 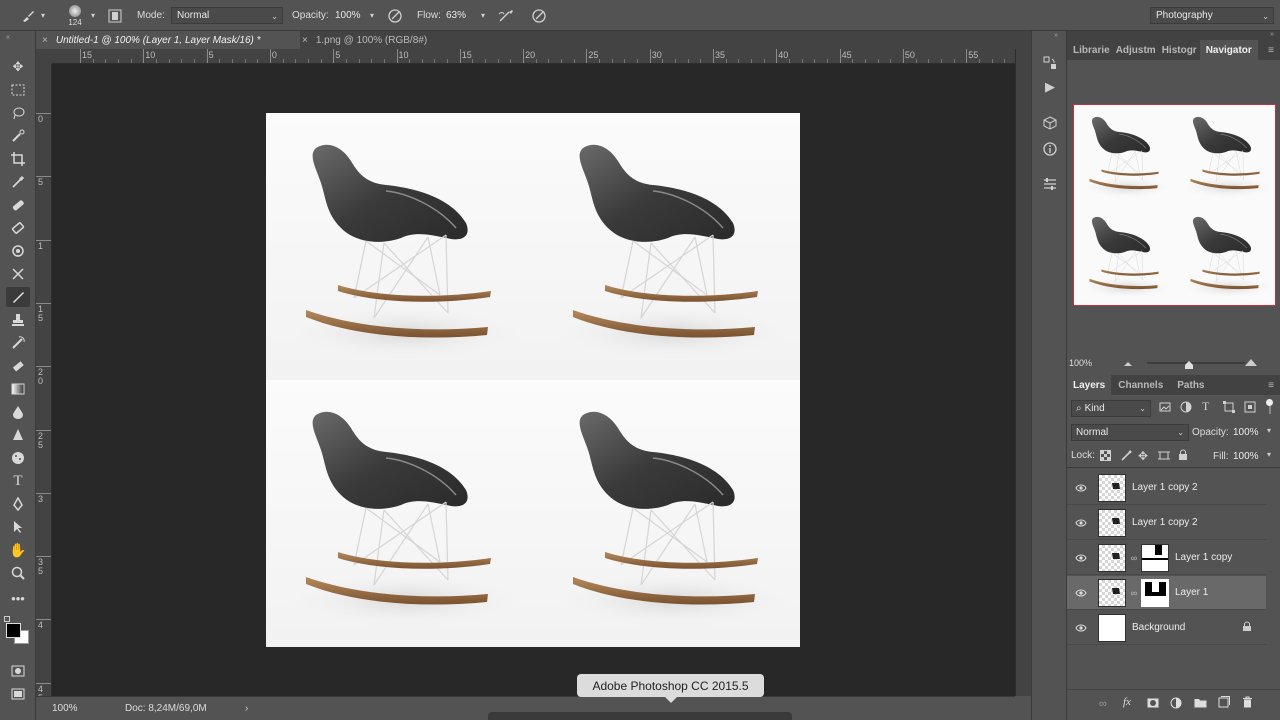 I want to click on flow-chevron-icon: ▾, so click(x=483, y=15).